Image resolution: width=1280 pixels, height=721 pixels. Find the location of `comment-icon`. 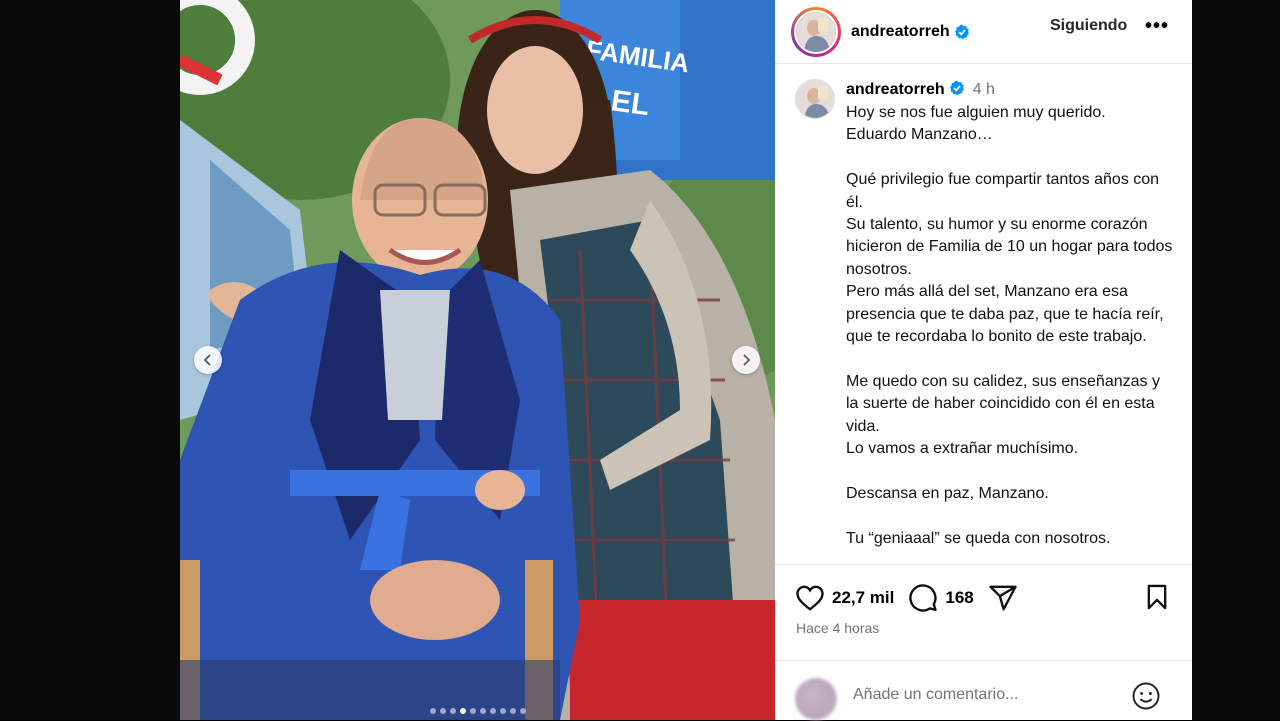

comment-icon is located at coordinates (923, 598).